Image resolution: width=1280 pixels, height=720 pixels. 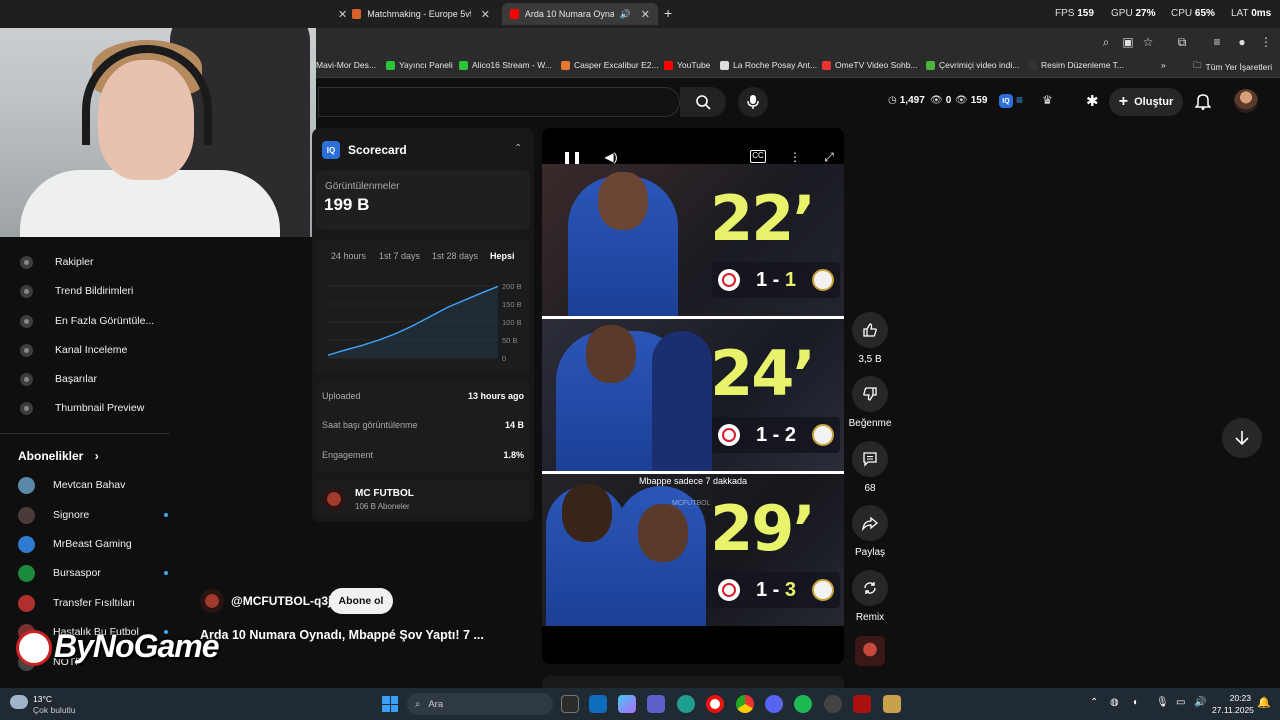 I want to click on edge-icon, so click(x=686, y=704).